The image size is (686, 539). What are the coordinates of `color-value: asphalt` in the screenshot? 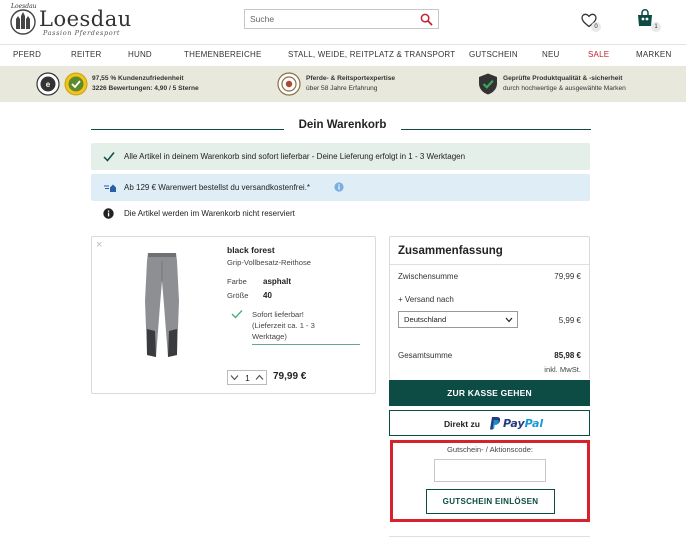 It's located at (277, 281).